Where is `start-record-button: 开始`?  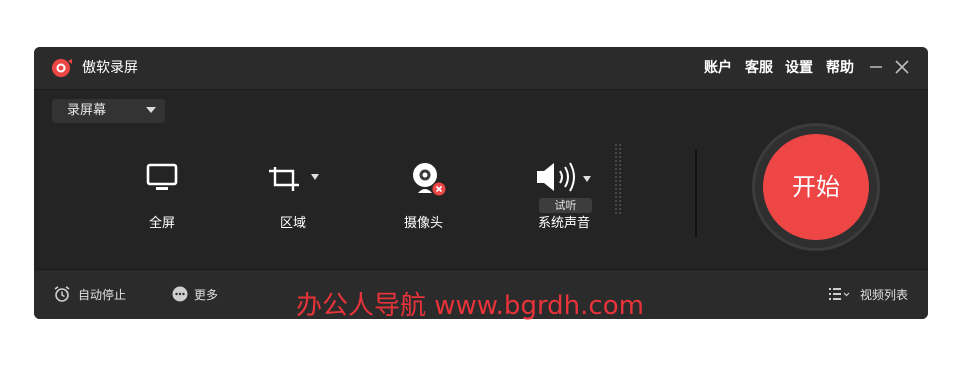
start-record-button: 开始 is located at coordinates (816, 187).